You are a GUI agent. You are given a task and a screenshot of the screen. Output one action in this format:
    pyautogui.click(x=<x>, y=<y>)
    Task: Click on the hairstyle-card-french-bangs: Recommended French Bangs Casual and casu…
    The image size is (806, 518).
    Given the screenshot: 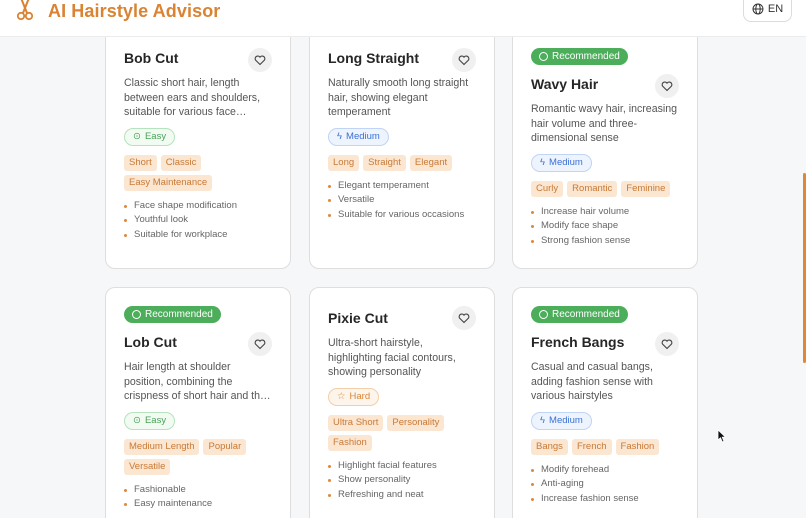 What is the action you would take?
    pyautogui.click(x=605, y=402)
    